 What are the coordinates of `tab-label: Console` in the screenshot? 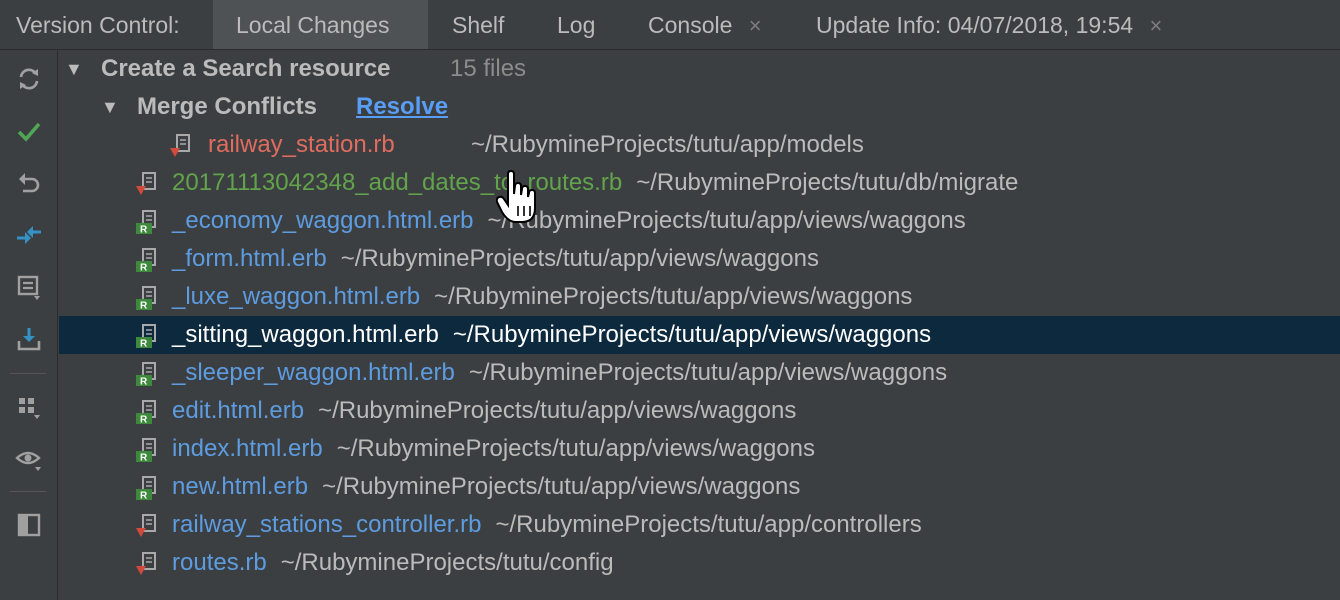 It's located at (690, 25).